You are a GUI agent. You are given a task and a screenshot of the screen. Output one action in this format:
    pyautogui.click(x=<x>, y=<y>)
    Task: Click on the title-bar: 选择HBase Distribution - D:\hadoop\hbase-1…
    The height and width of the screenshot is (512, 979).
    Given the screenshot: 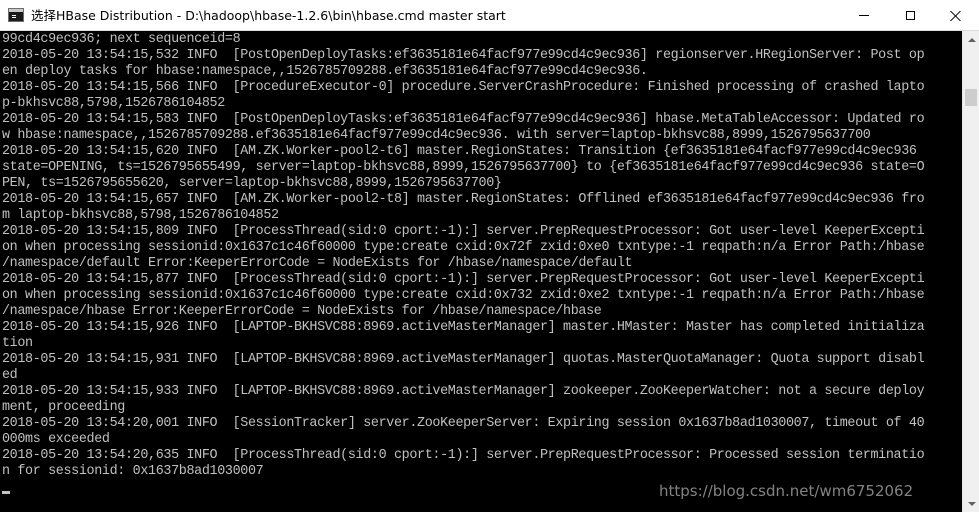 What is the action you would take?
    pyautogui.click(x=489, y=15)
    